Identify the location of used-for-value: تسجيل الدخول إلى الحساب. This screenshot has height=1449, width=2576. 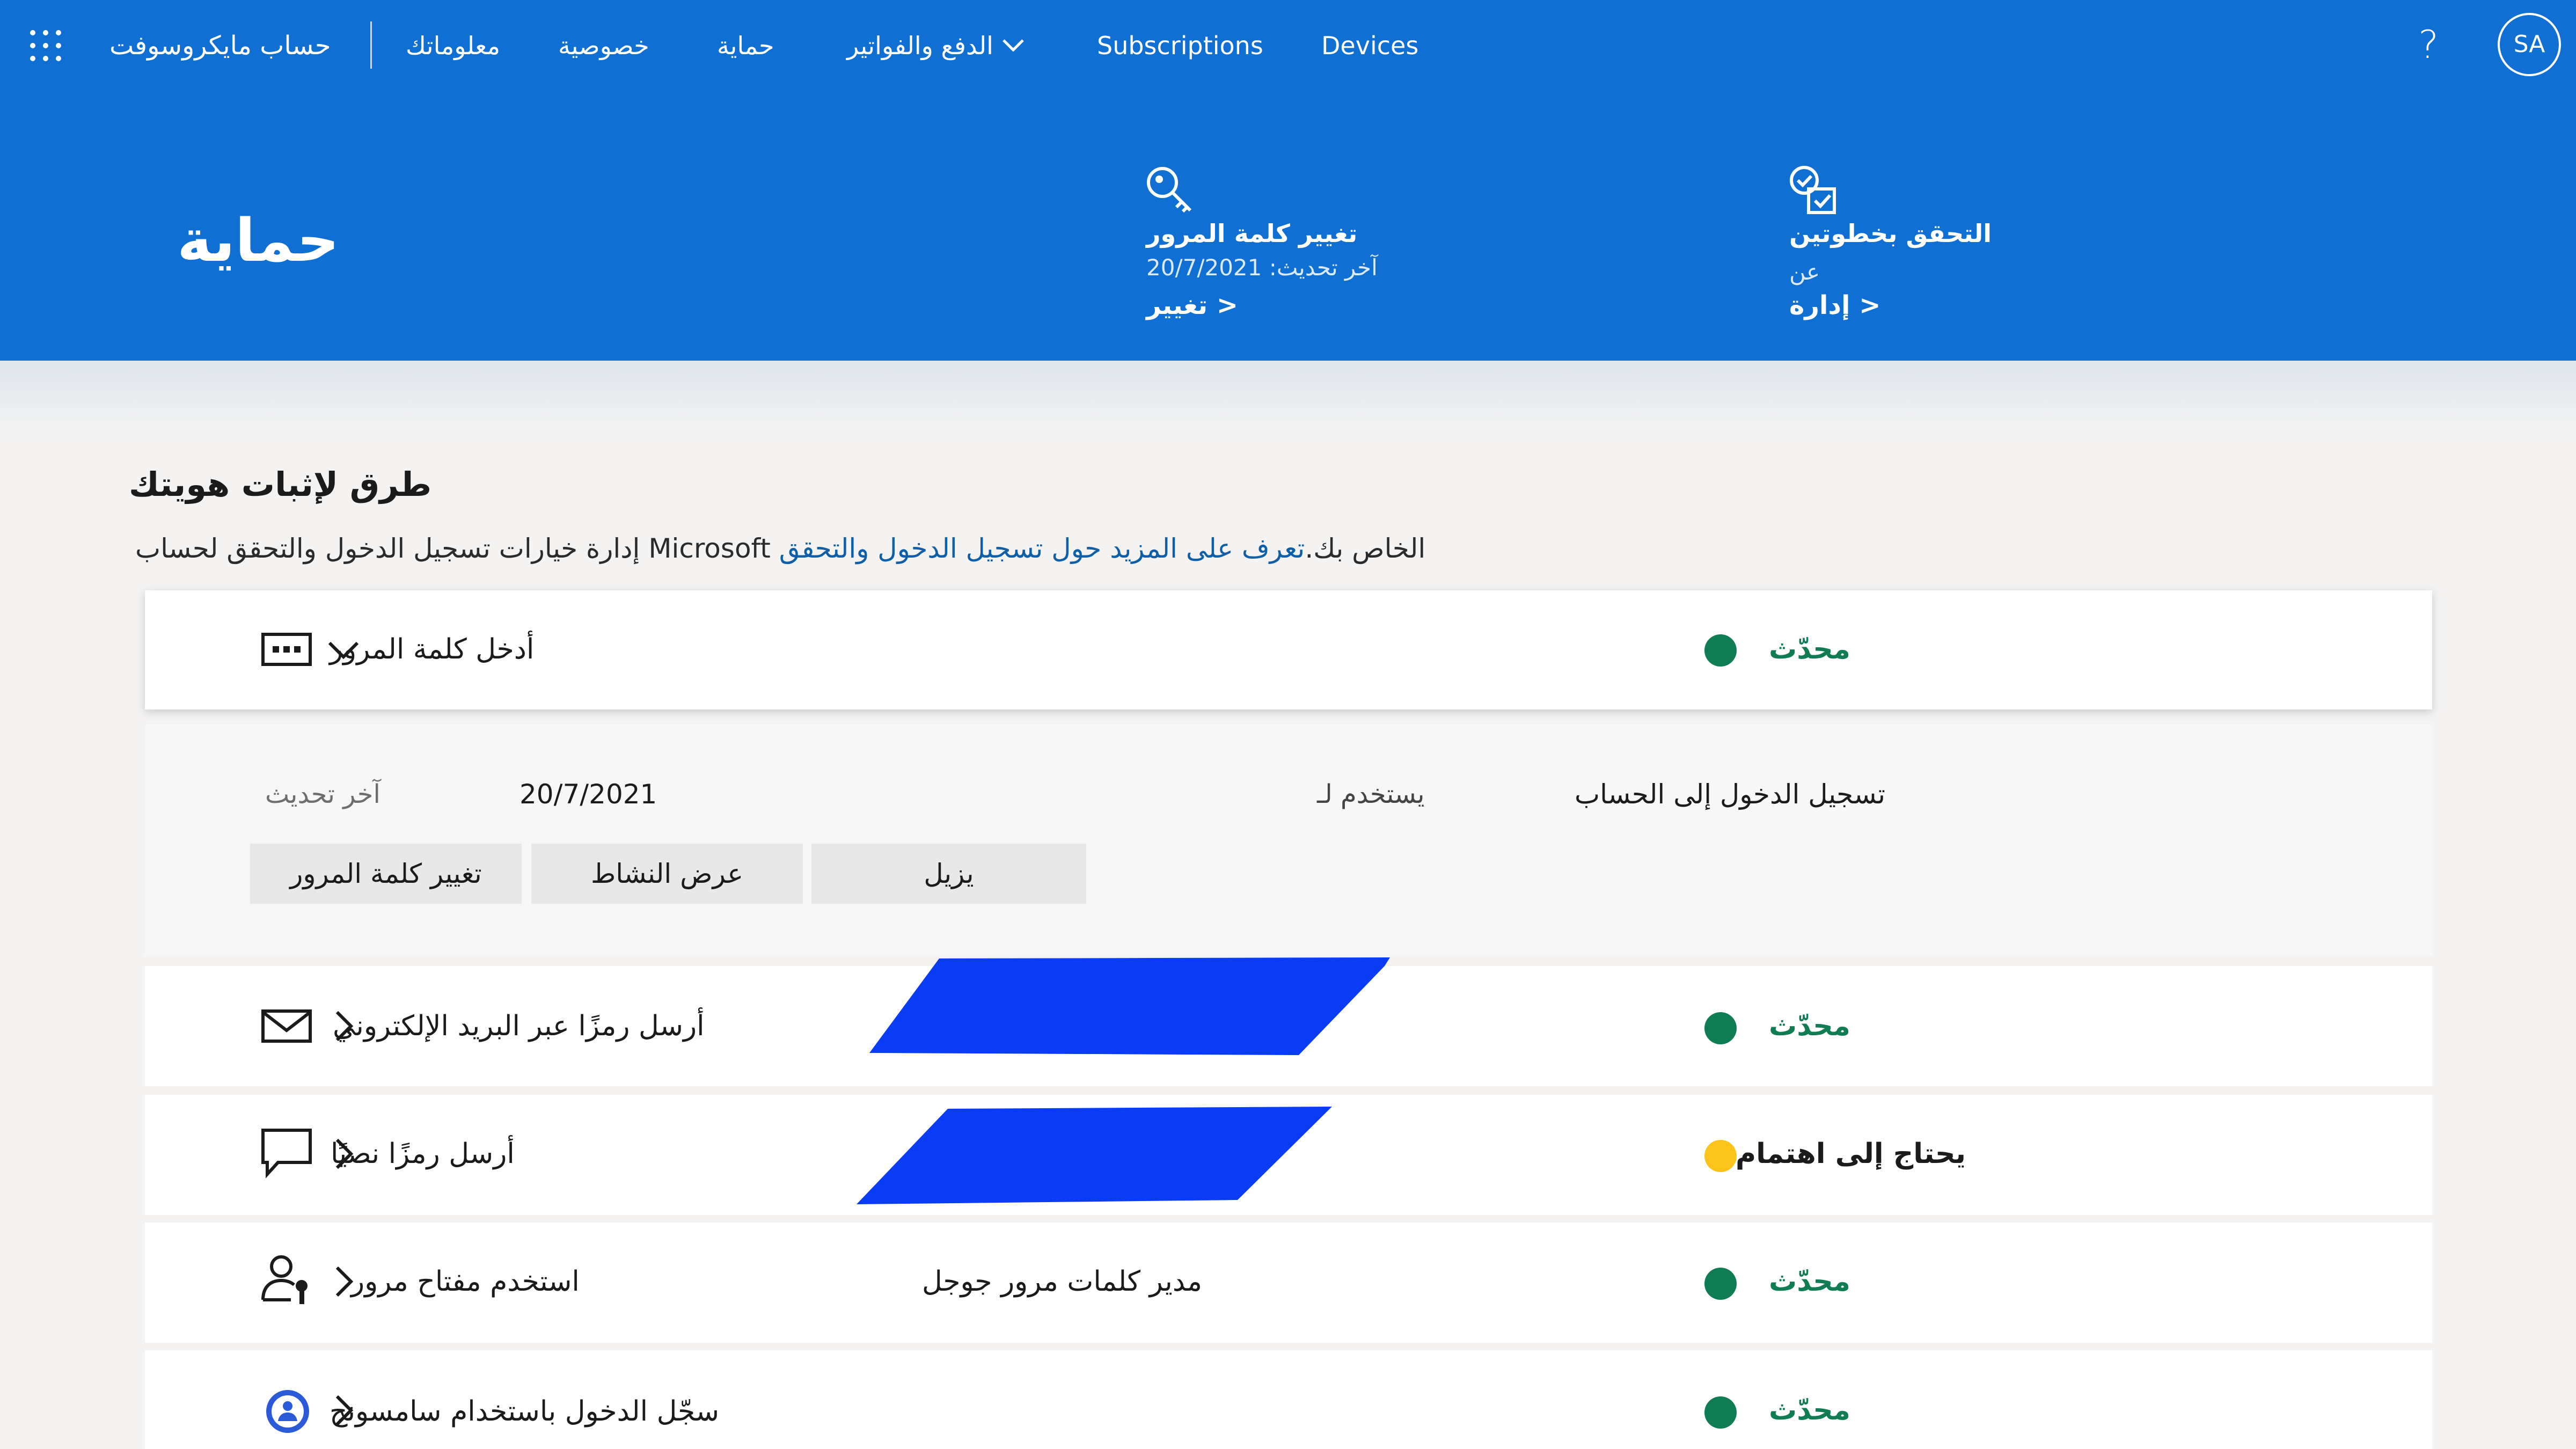
(1730, 794).